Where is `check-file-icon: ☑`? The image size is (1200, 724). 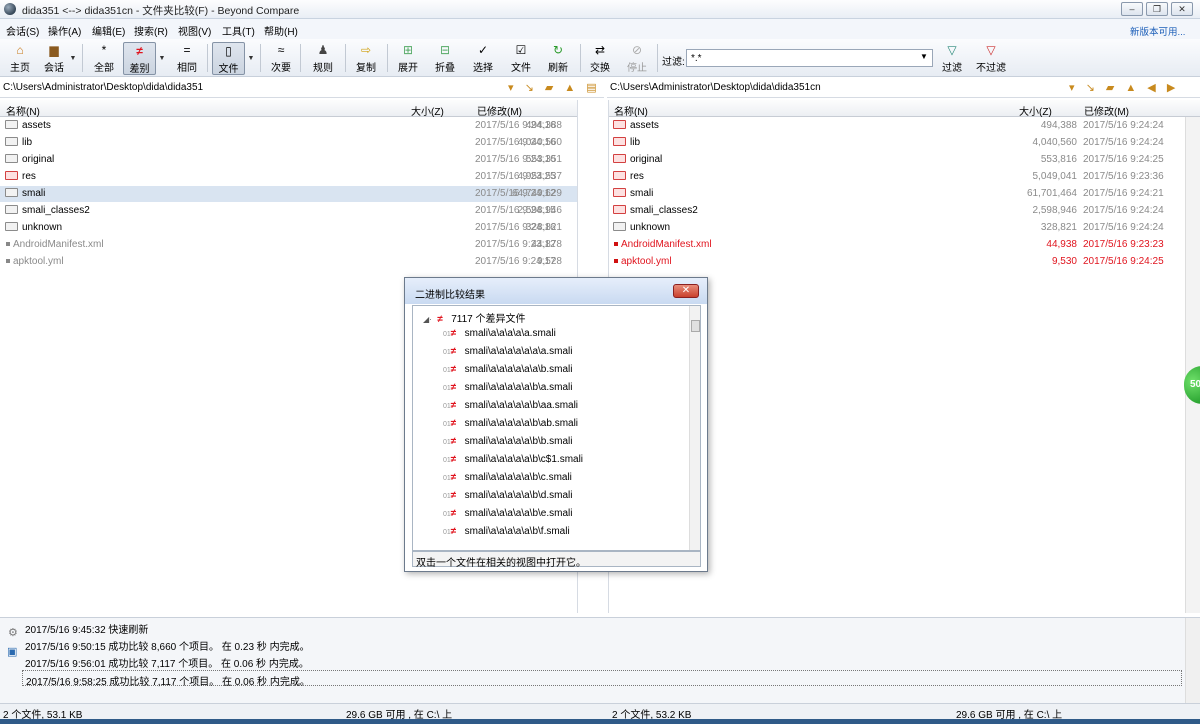 check-file-icon: ☑ is located at coordinates (521, 50).